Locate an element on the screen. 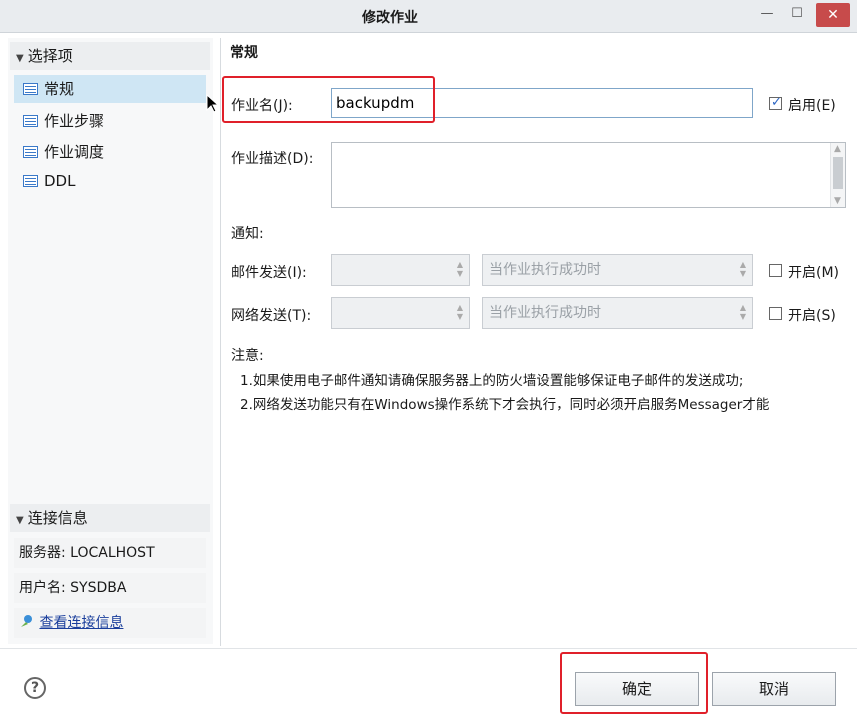 The height and width of the screenshot is (716, 857). email-condition-select: 当作业执行成功时 ▲ ▼ is located at coordinates (617, 270).